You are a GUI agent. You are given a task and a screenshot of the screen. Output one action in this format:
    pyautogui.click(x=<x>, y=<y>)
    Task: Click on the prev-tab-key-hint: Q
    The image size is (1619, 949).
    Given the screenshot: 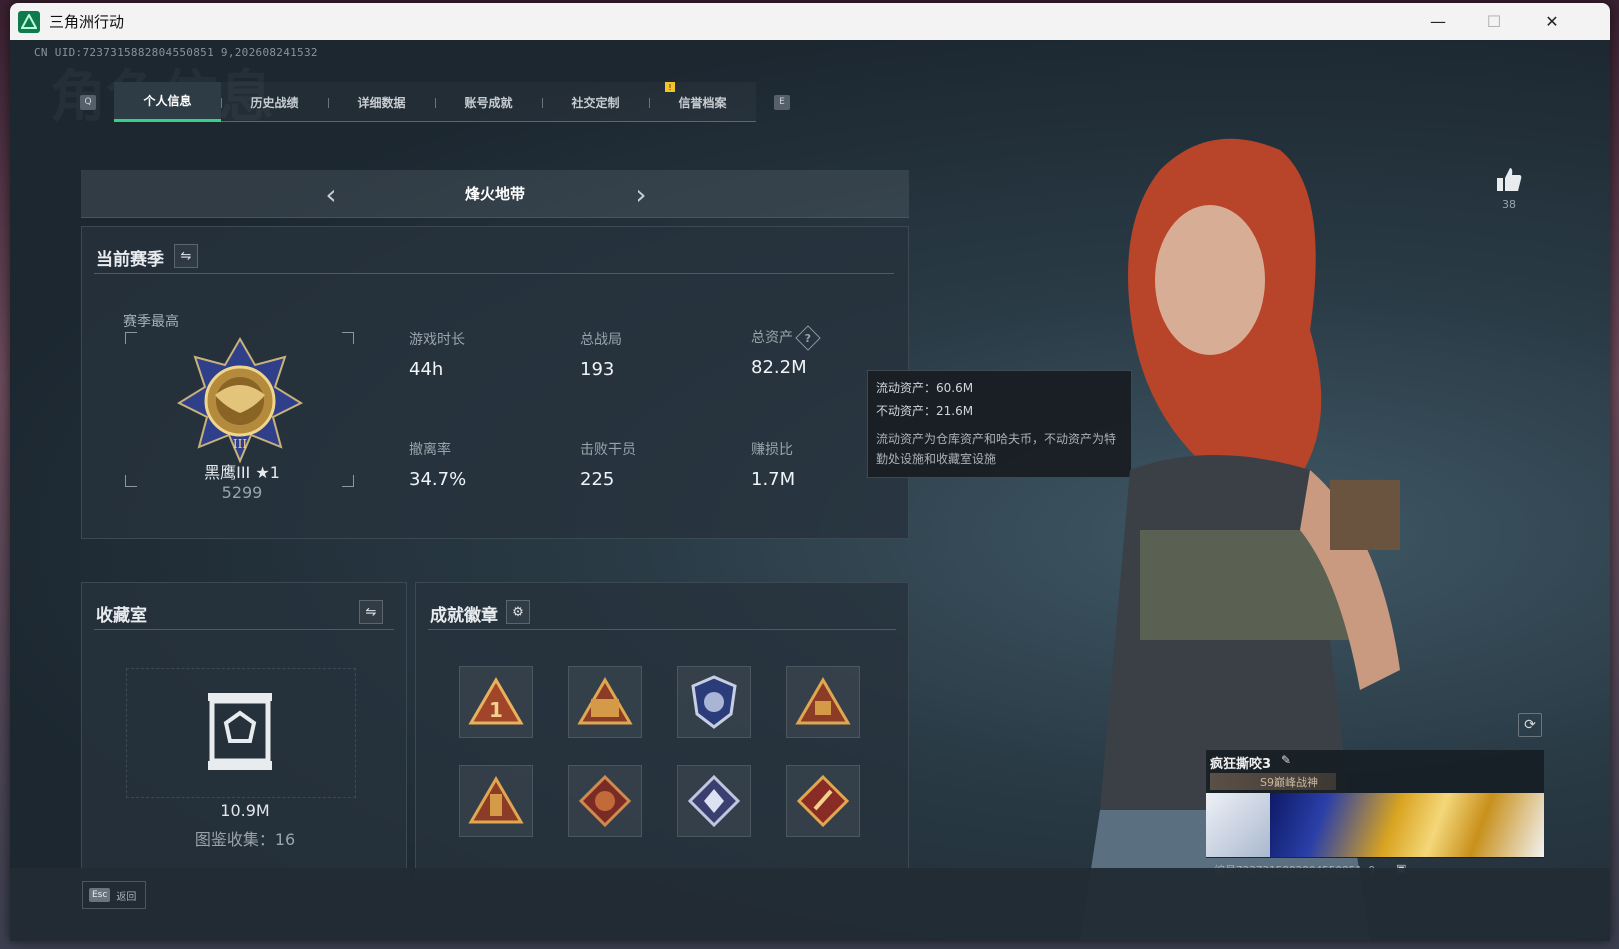 What is the action you would take?
    pyautogui.click(x=88, y=102)
    